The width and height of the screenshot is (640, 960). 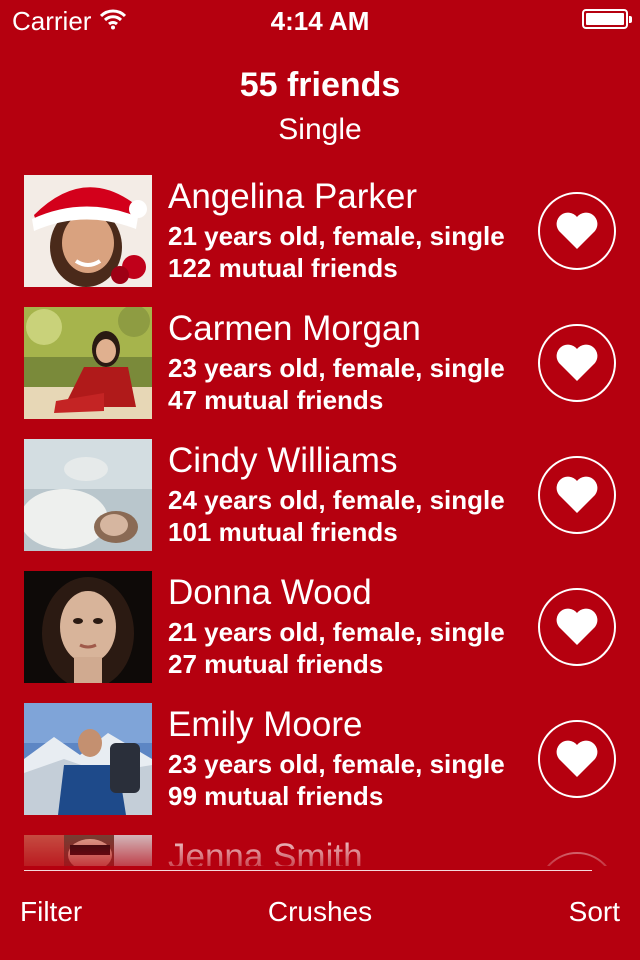 I want to click on friend-name: Jenna Smith, so click(x=265, y=851).